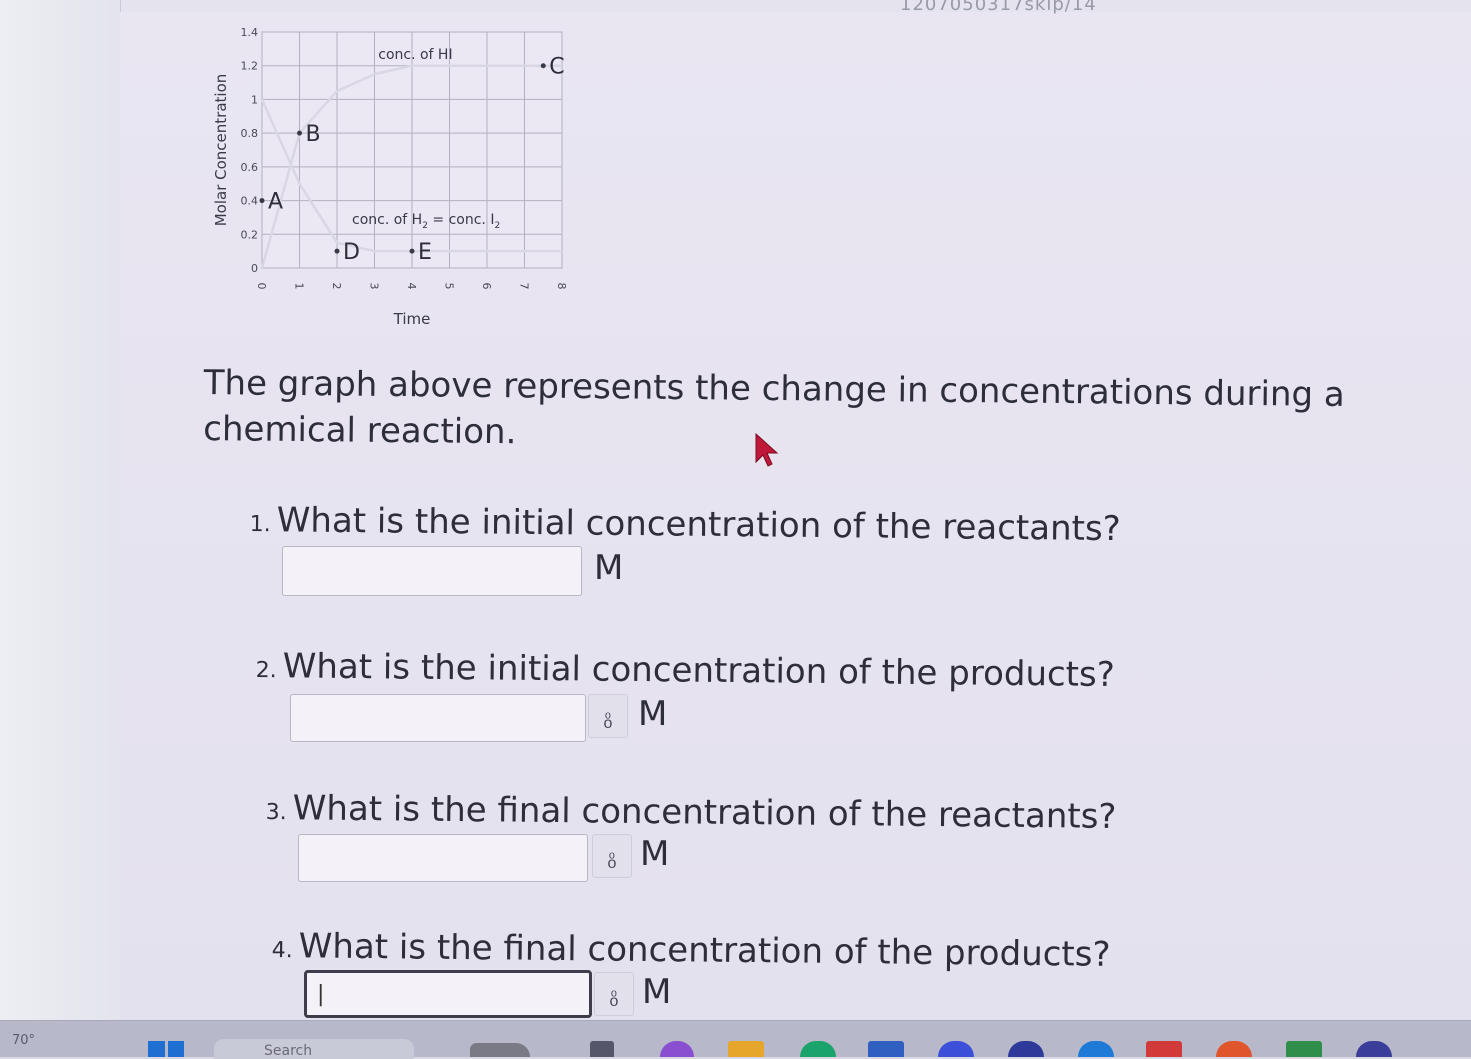 The image size is (1471, 1059). I want to click on answer-4-unit: M, so click(657, 992).